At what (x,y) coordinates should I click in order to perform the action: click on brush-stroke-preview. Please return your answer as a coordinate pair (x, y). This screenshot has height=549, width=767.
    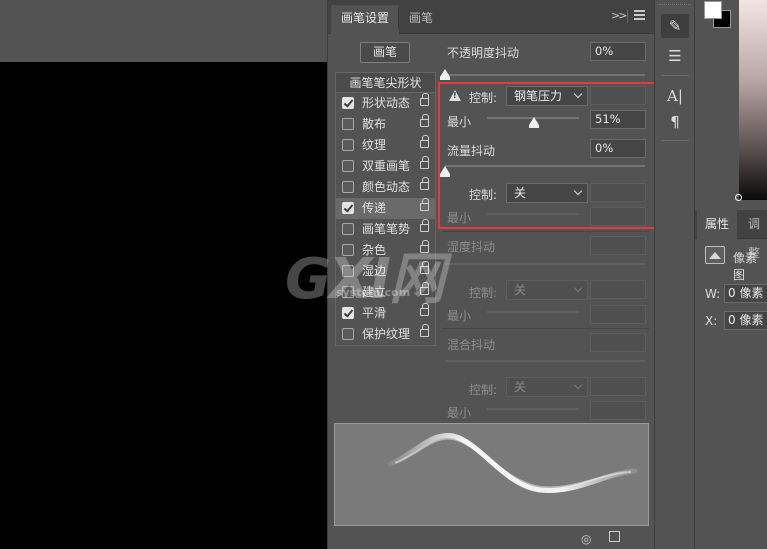
    Looking at the image, I should click on (491, 474).